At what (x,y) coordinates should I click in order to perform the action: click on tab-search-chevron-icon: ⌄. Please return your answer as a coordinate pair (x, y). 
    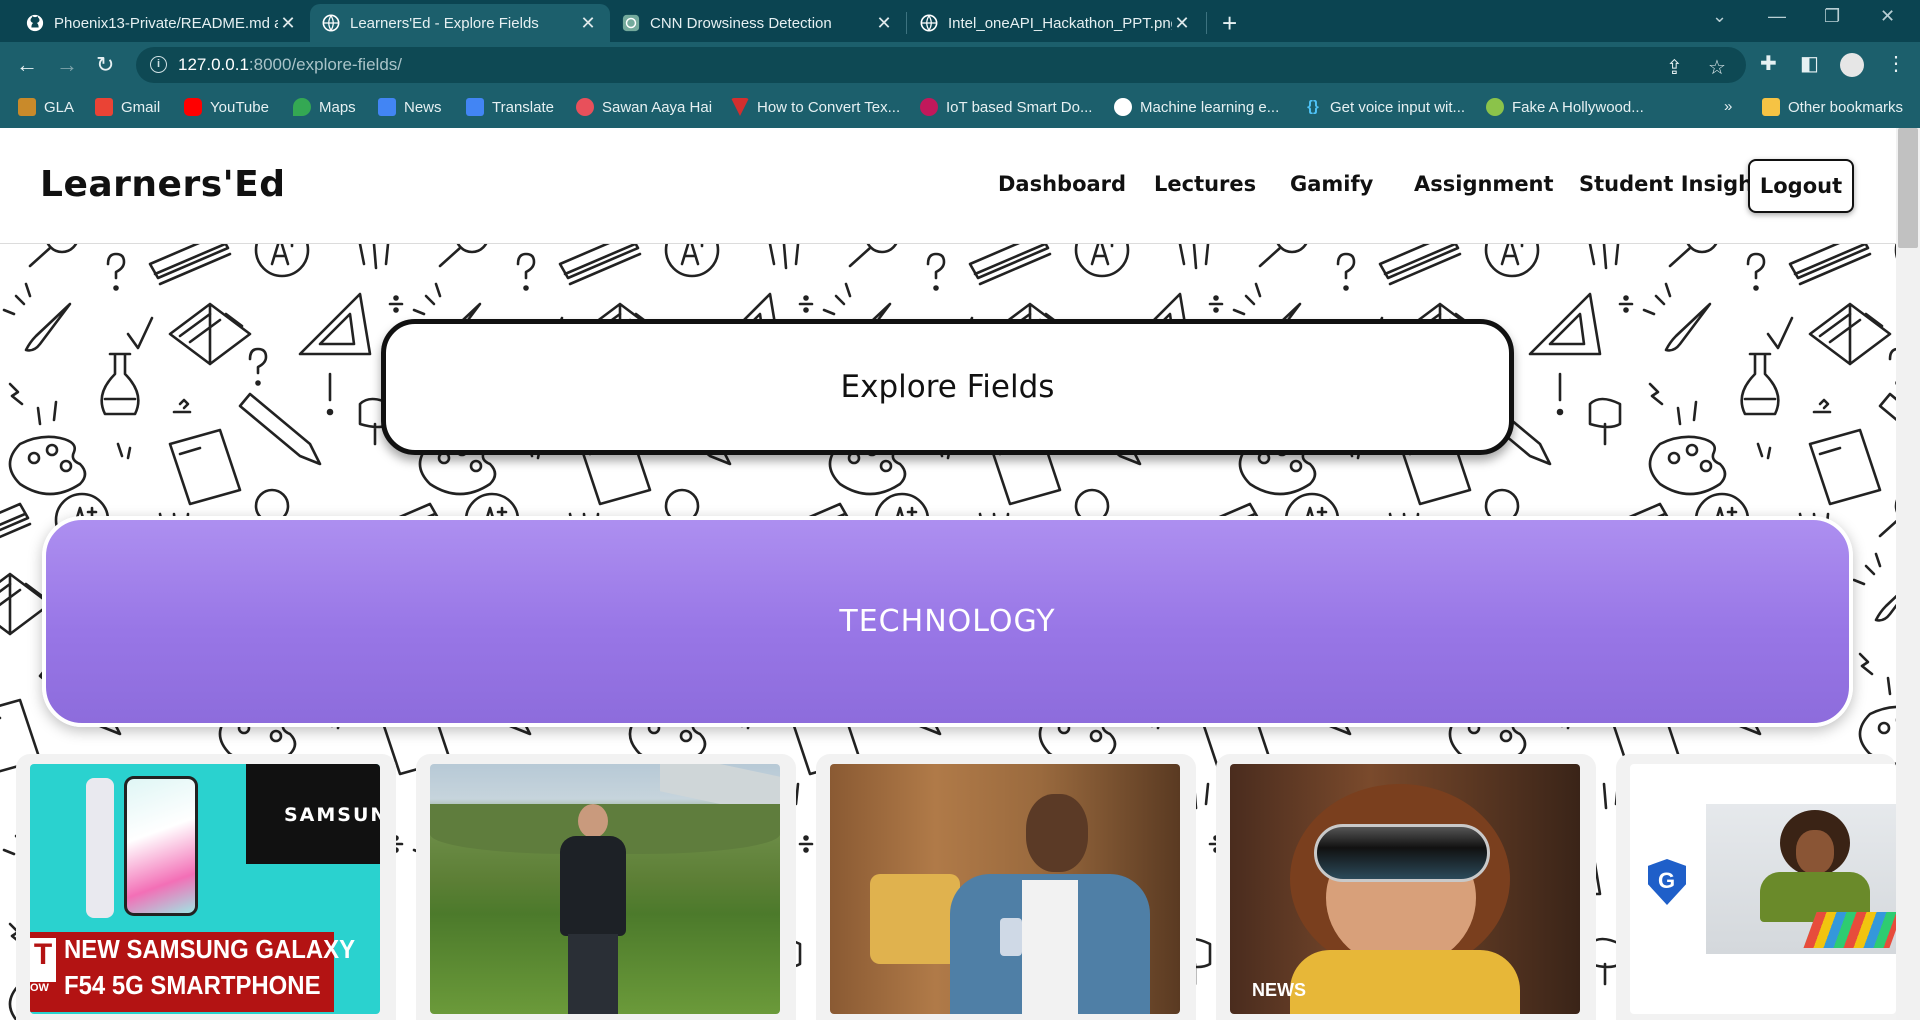
    Looking at the image, I should click on (1719, 16).